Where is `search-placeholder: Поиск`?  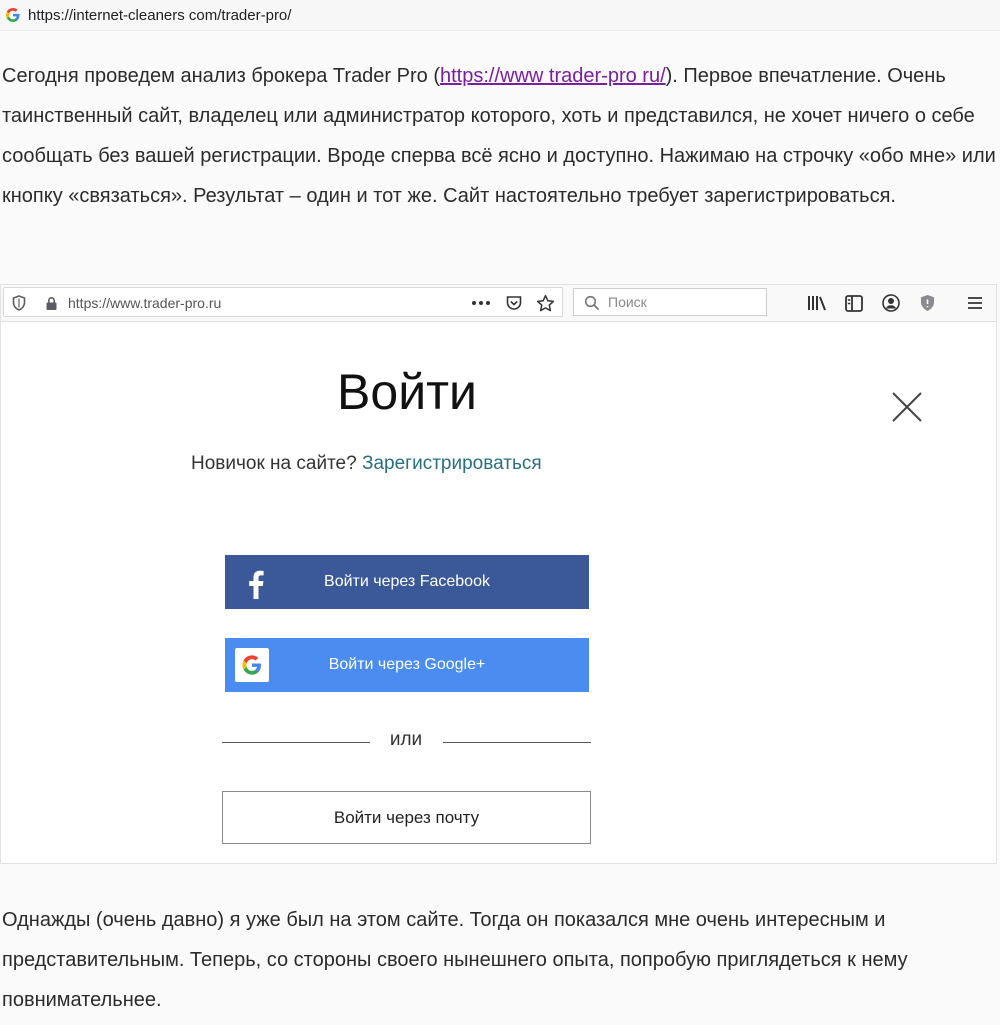 search-placeholder: Поиск is located at coordinates (627, 302).